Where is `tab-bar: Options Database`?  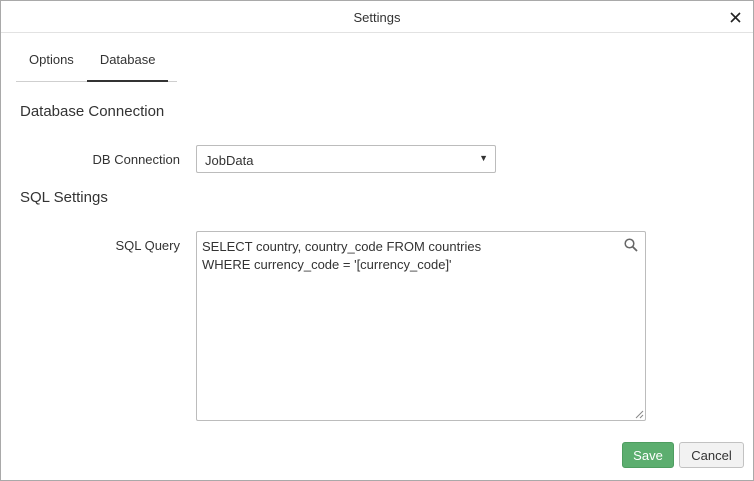
tab-bar: Options Database is located at coordinates (96, 63).